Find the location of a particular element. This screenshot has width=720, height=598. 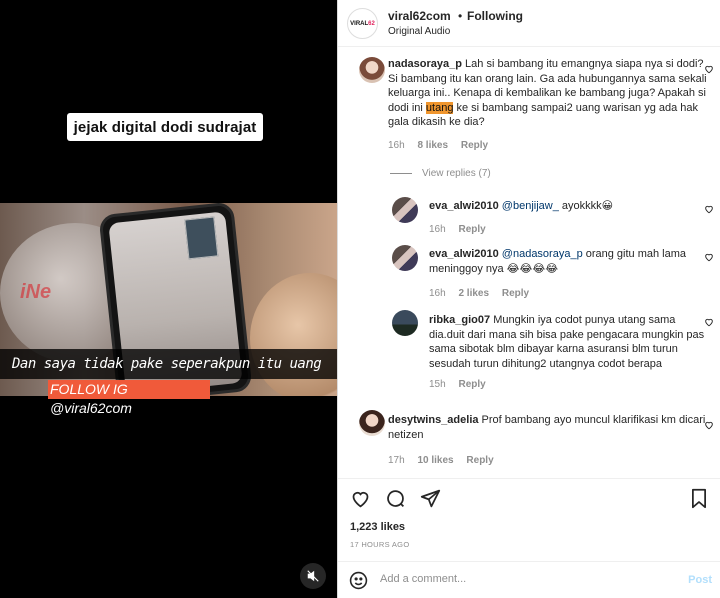

post-button: Post is located at coordinates (700, 580).